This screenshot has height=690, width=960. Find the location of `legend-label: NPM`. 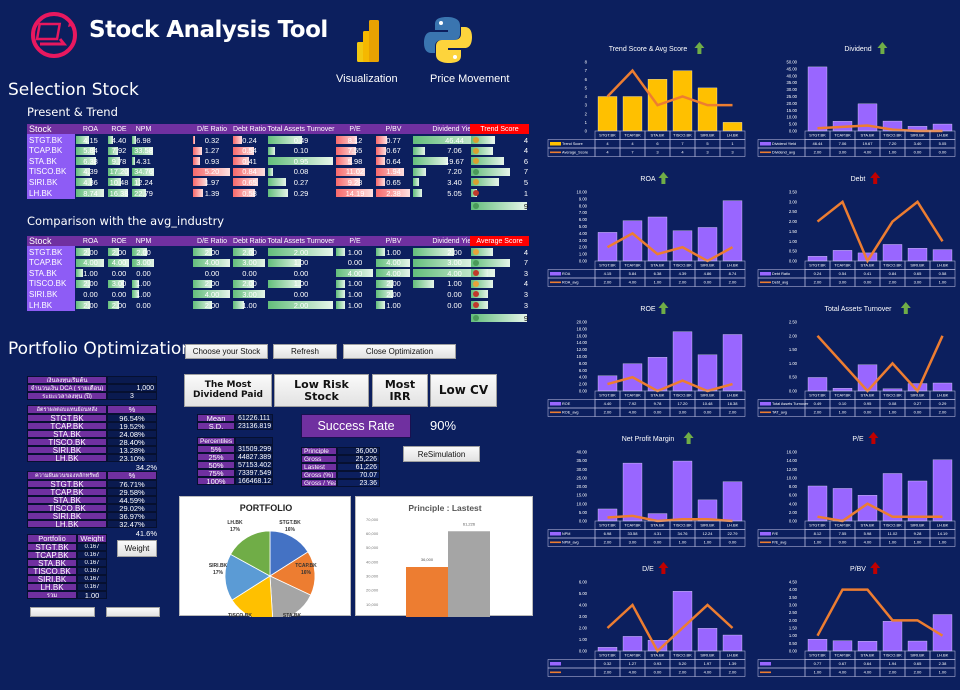

legend-label: NPM is located at coordinates (566, 534).